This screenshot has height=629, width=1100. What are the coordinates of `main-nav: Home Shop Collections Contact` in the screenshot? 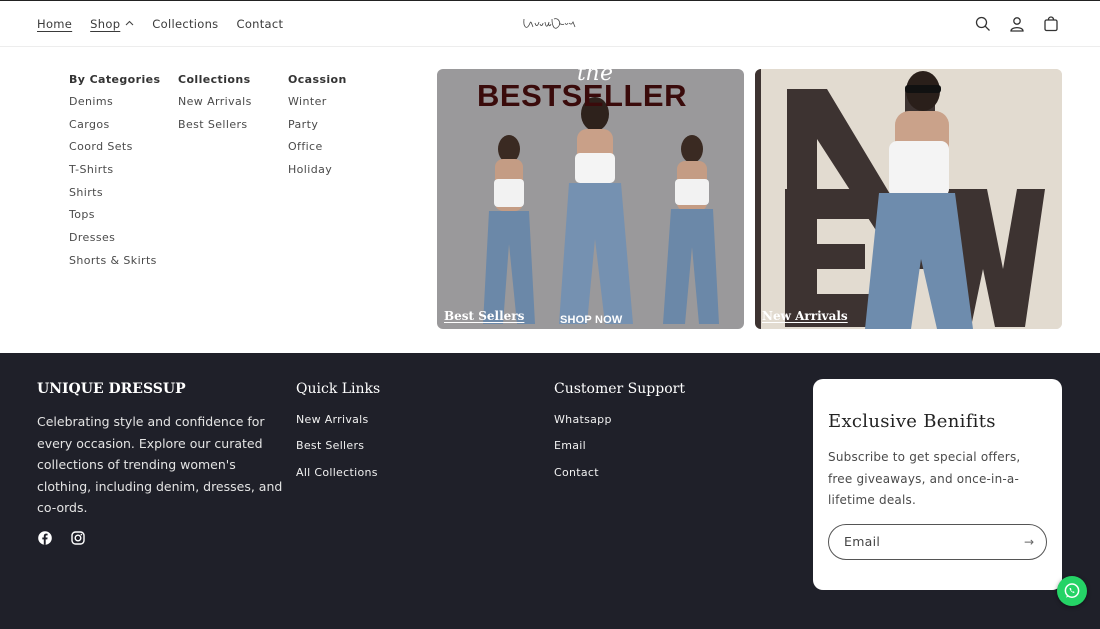 It's located at (169, 24).